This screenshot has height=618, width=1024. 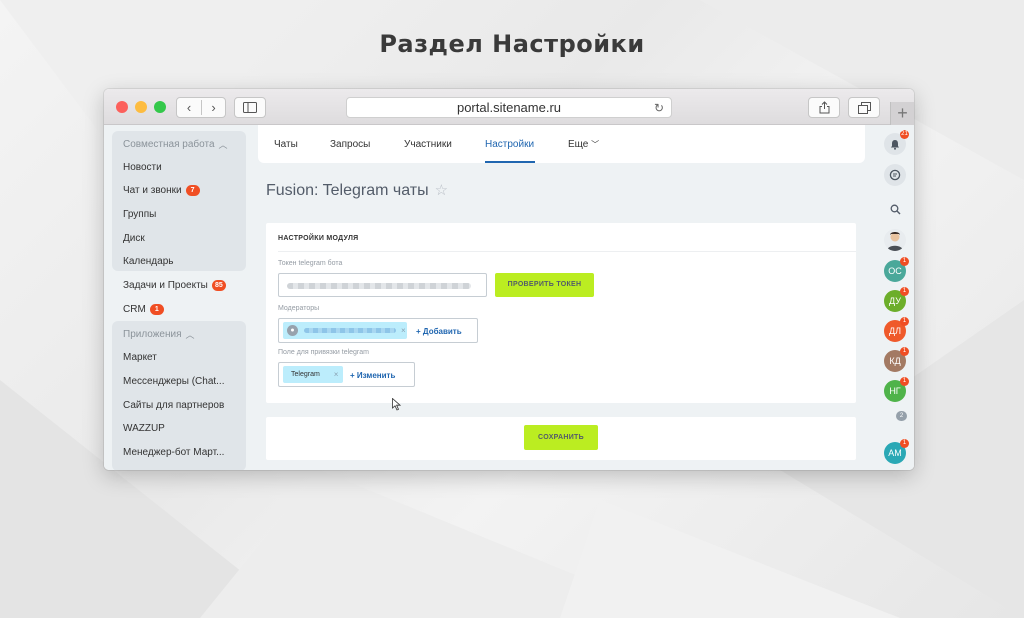 What do you see at coordinates (140, 357) in the screenshot?
I see `sidebar-item-market: Маркет` at bounding box center [140, 357].